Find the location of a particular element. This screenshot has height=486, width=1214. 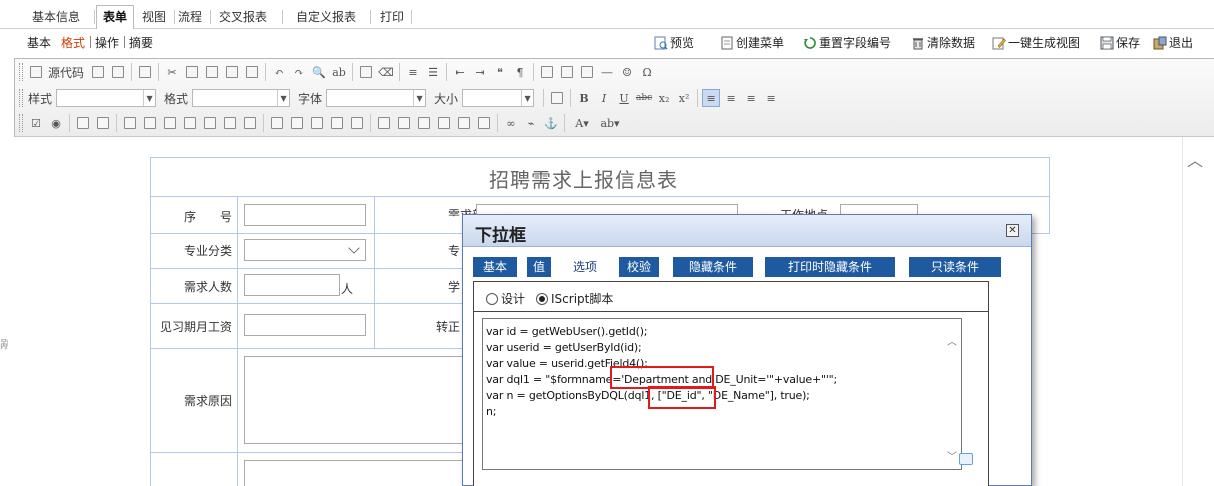

dialog-tab-validation: 校验 is located at coordinates (639, 267).